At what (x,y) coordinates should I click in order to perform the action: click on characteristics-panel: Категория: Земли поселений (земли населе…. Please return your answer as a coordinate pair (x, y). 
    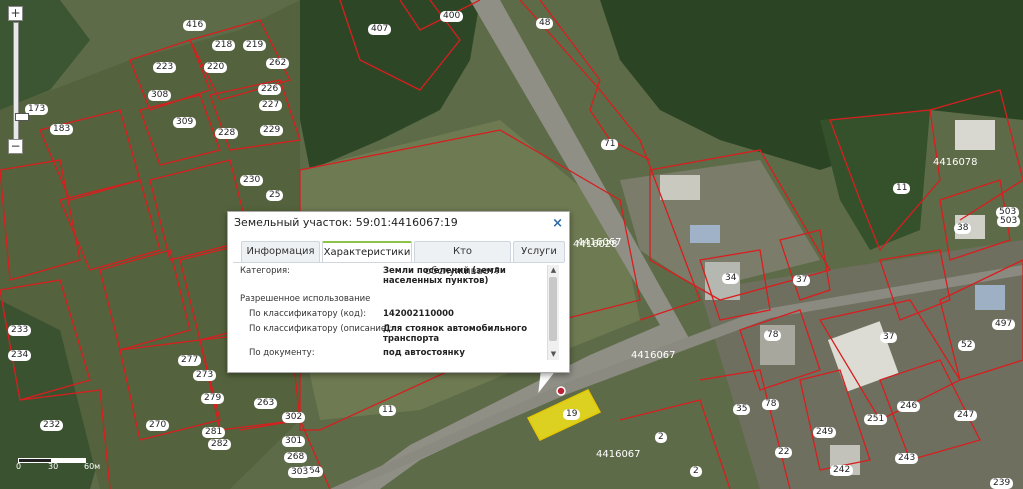
    Looking at the image, I should click on (394, 312).